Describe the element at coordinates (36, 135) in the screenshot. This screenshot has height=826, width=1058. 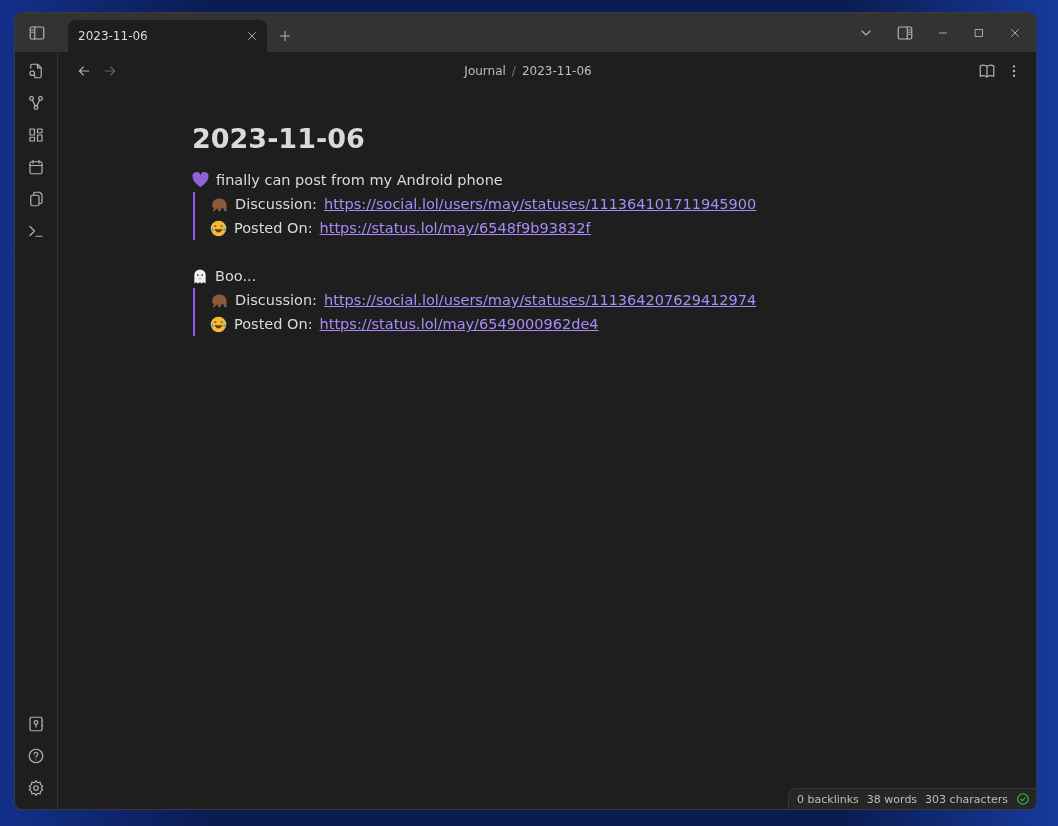
I see `grid-icon` at that location.